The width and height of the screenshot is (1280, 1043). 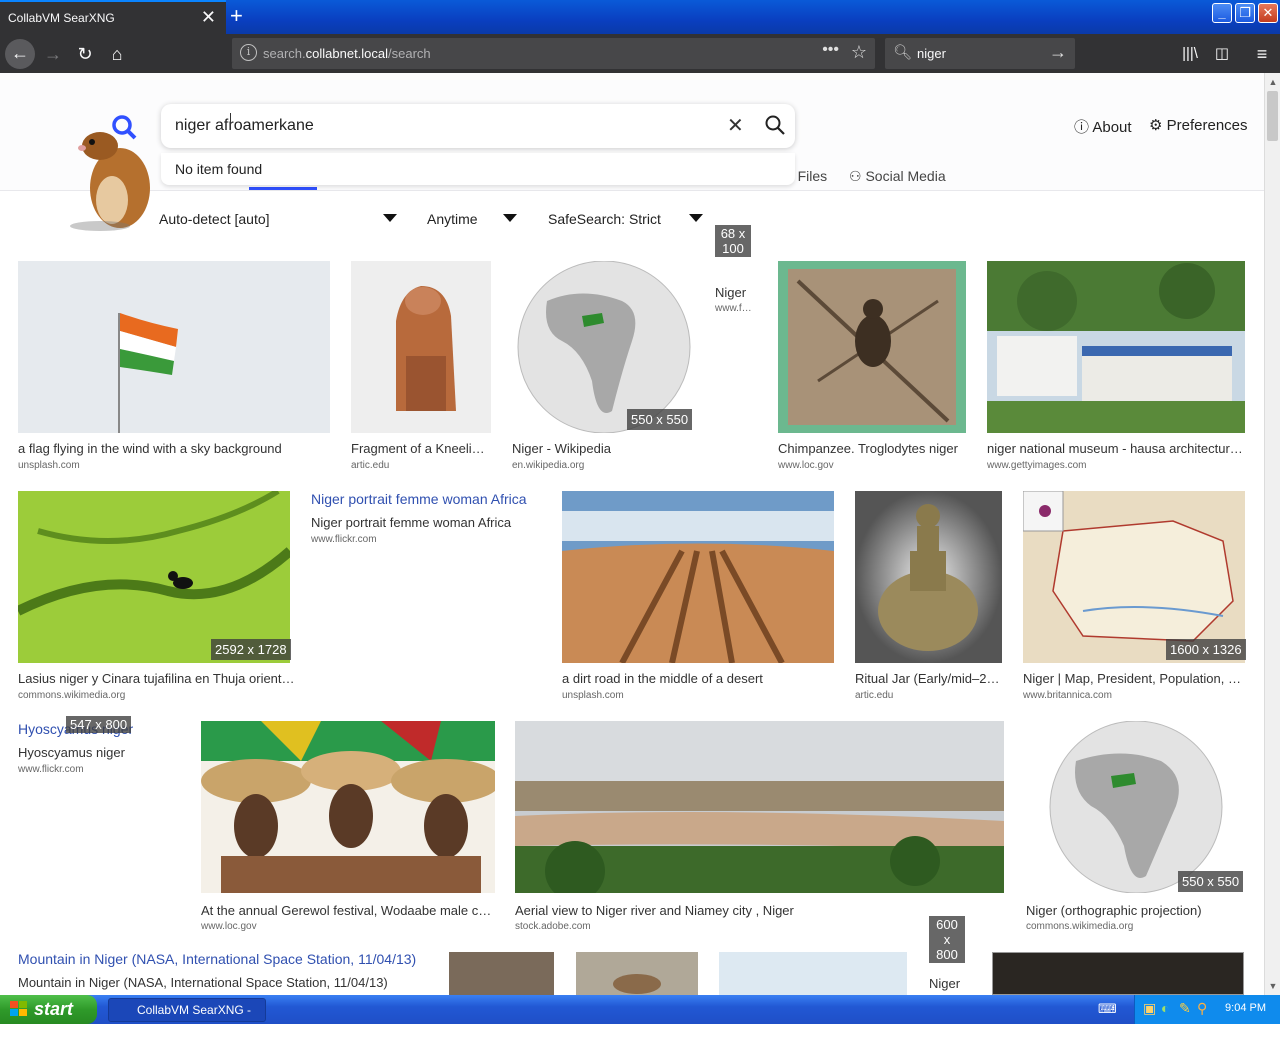 I want to click on search-input: niger afroamerkane ✕, so click(x=478, y=126).